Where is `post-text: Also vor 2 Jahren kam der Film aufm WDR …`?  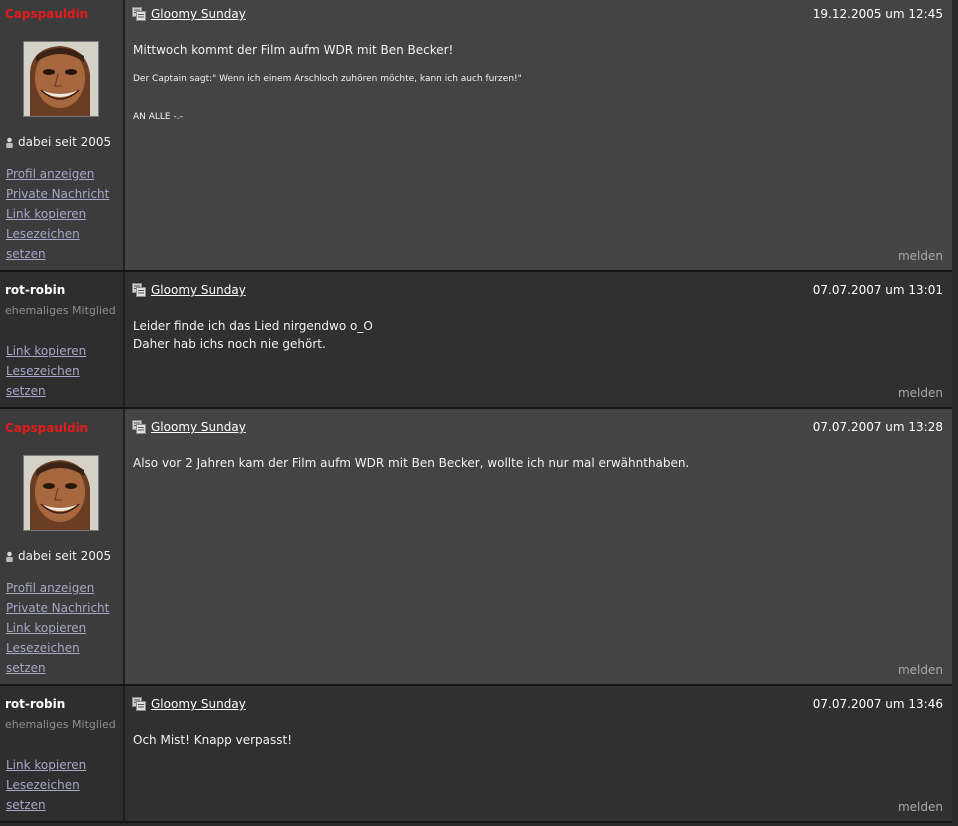 post-text: Also vor 2 Jahren kam der Film aufm WDR … is located at coordinates (411, 463).